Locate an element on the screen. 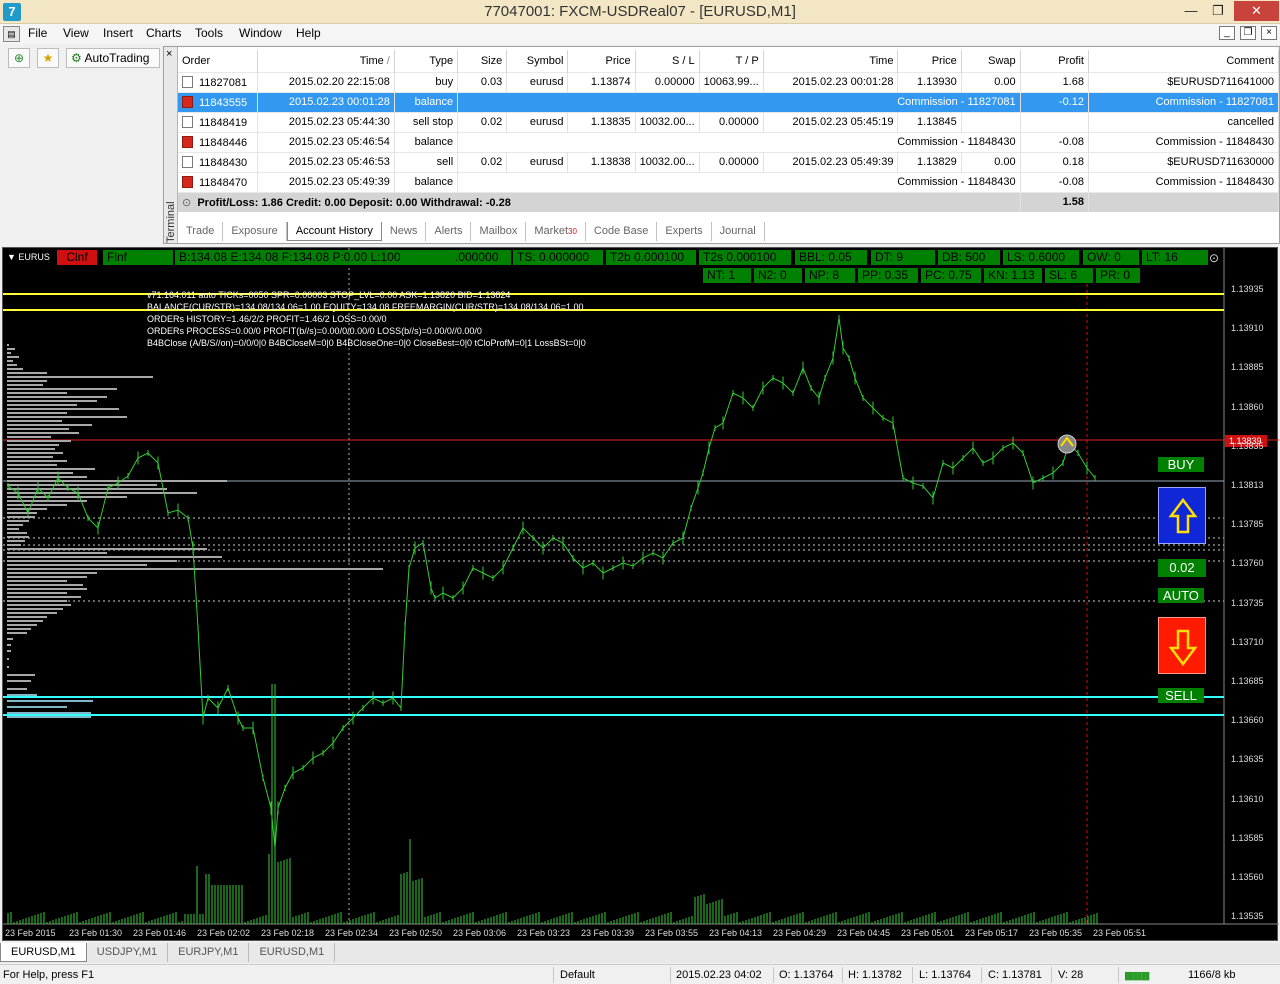  menu-help: Help is located at coordinates (308, 33).